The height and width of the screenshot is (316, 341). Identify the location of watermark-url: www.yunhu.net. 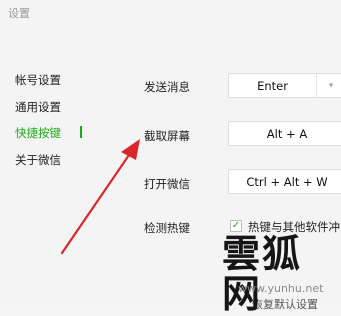
(281, 288).